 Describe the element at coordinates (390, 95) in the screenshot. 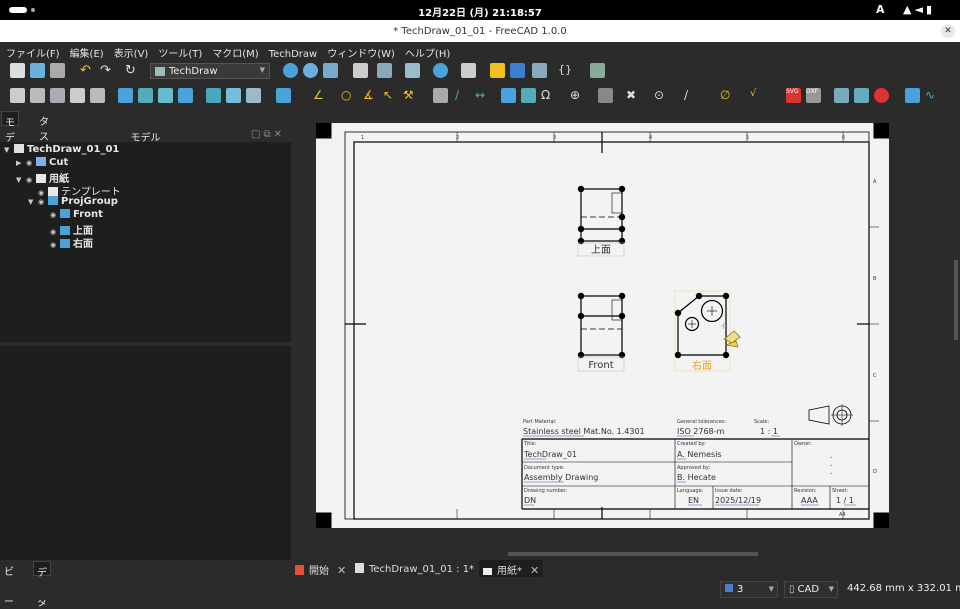

I see `extent-dimension-icon: ↖` at that location.